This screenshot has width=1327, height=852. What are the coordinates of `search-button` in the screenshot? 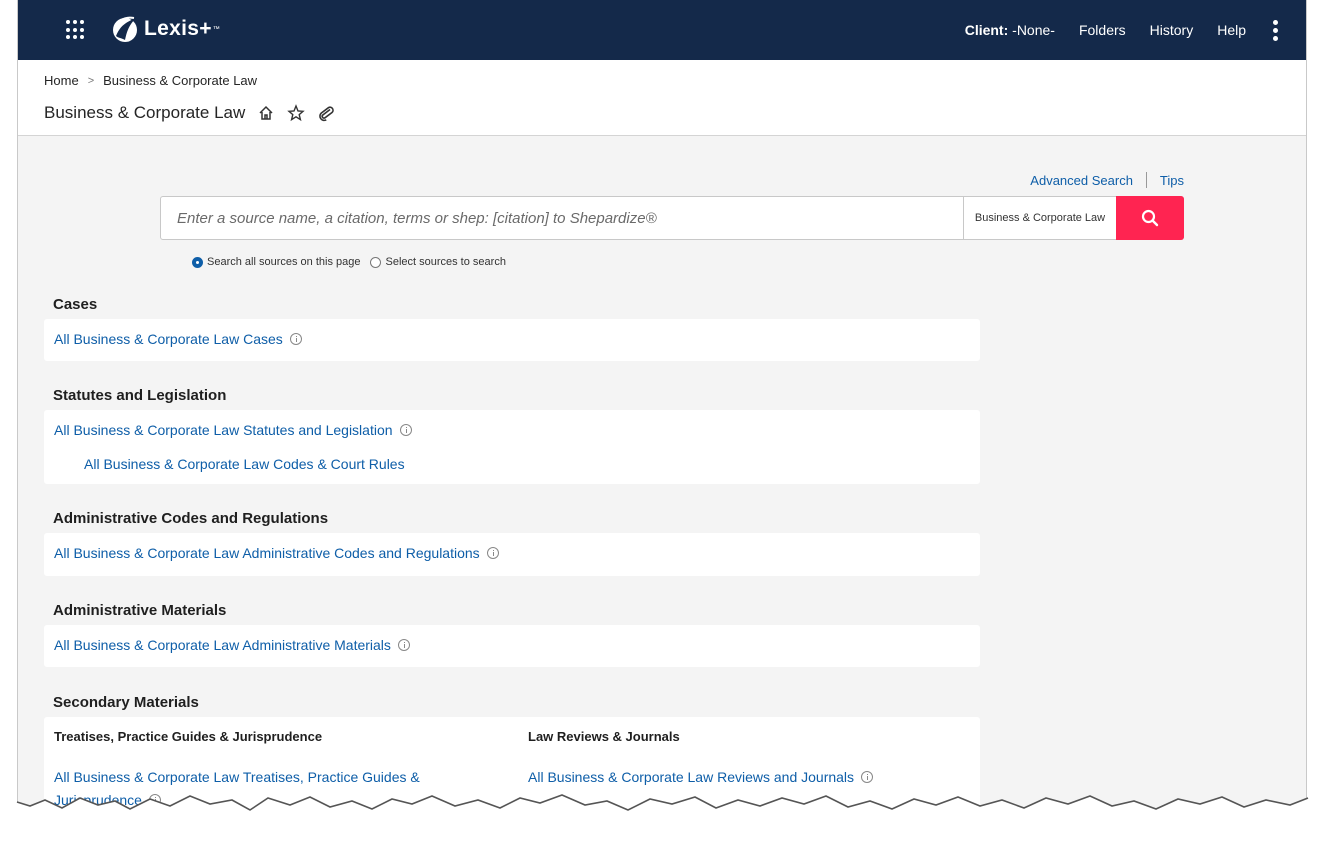 It's located at (1150, 218).